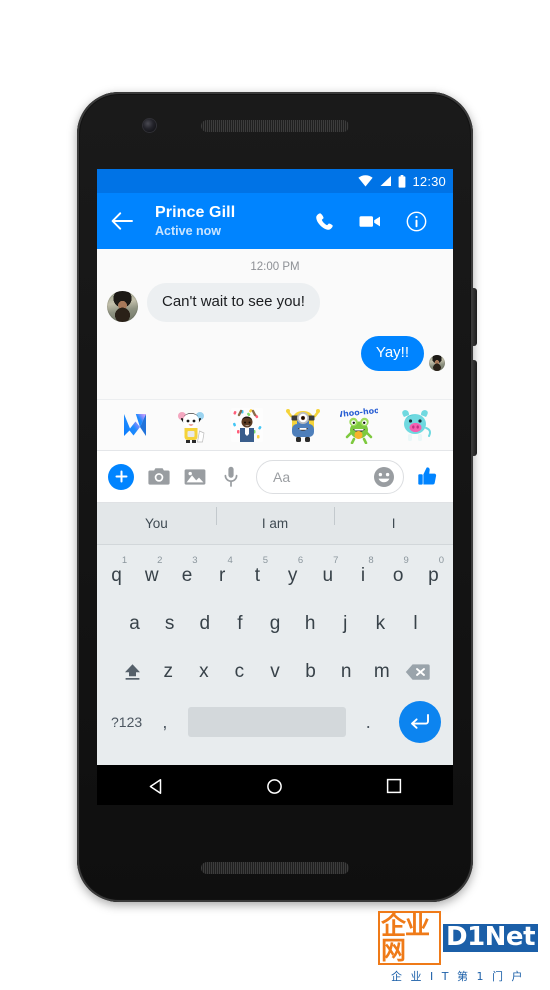 This screenshot has height=990, width=550. I want to click on confetti-celebration-sticker, so click(247, 425).